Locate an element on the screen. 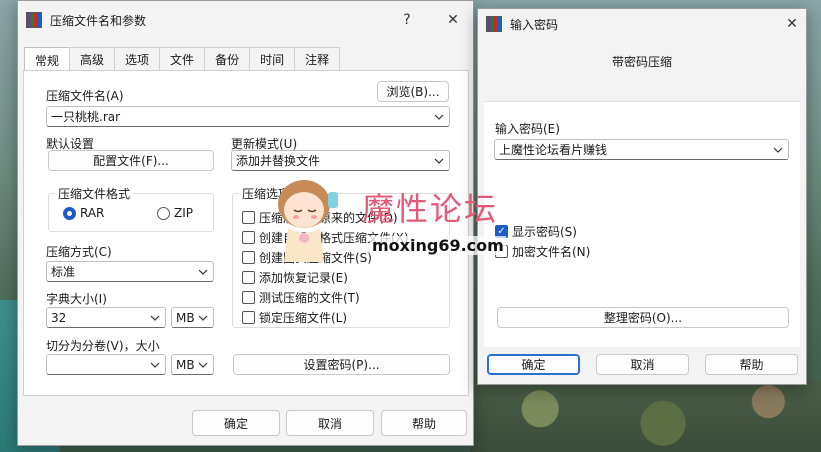 Image resolution: width=821 pixels, height=452 pixels. delete-after-checkbox: 压缩后删除原来的文件(D) is located at coordinates (320, 217).